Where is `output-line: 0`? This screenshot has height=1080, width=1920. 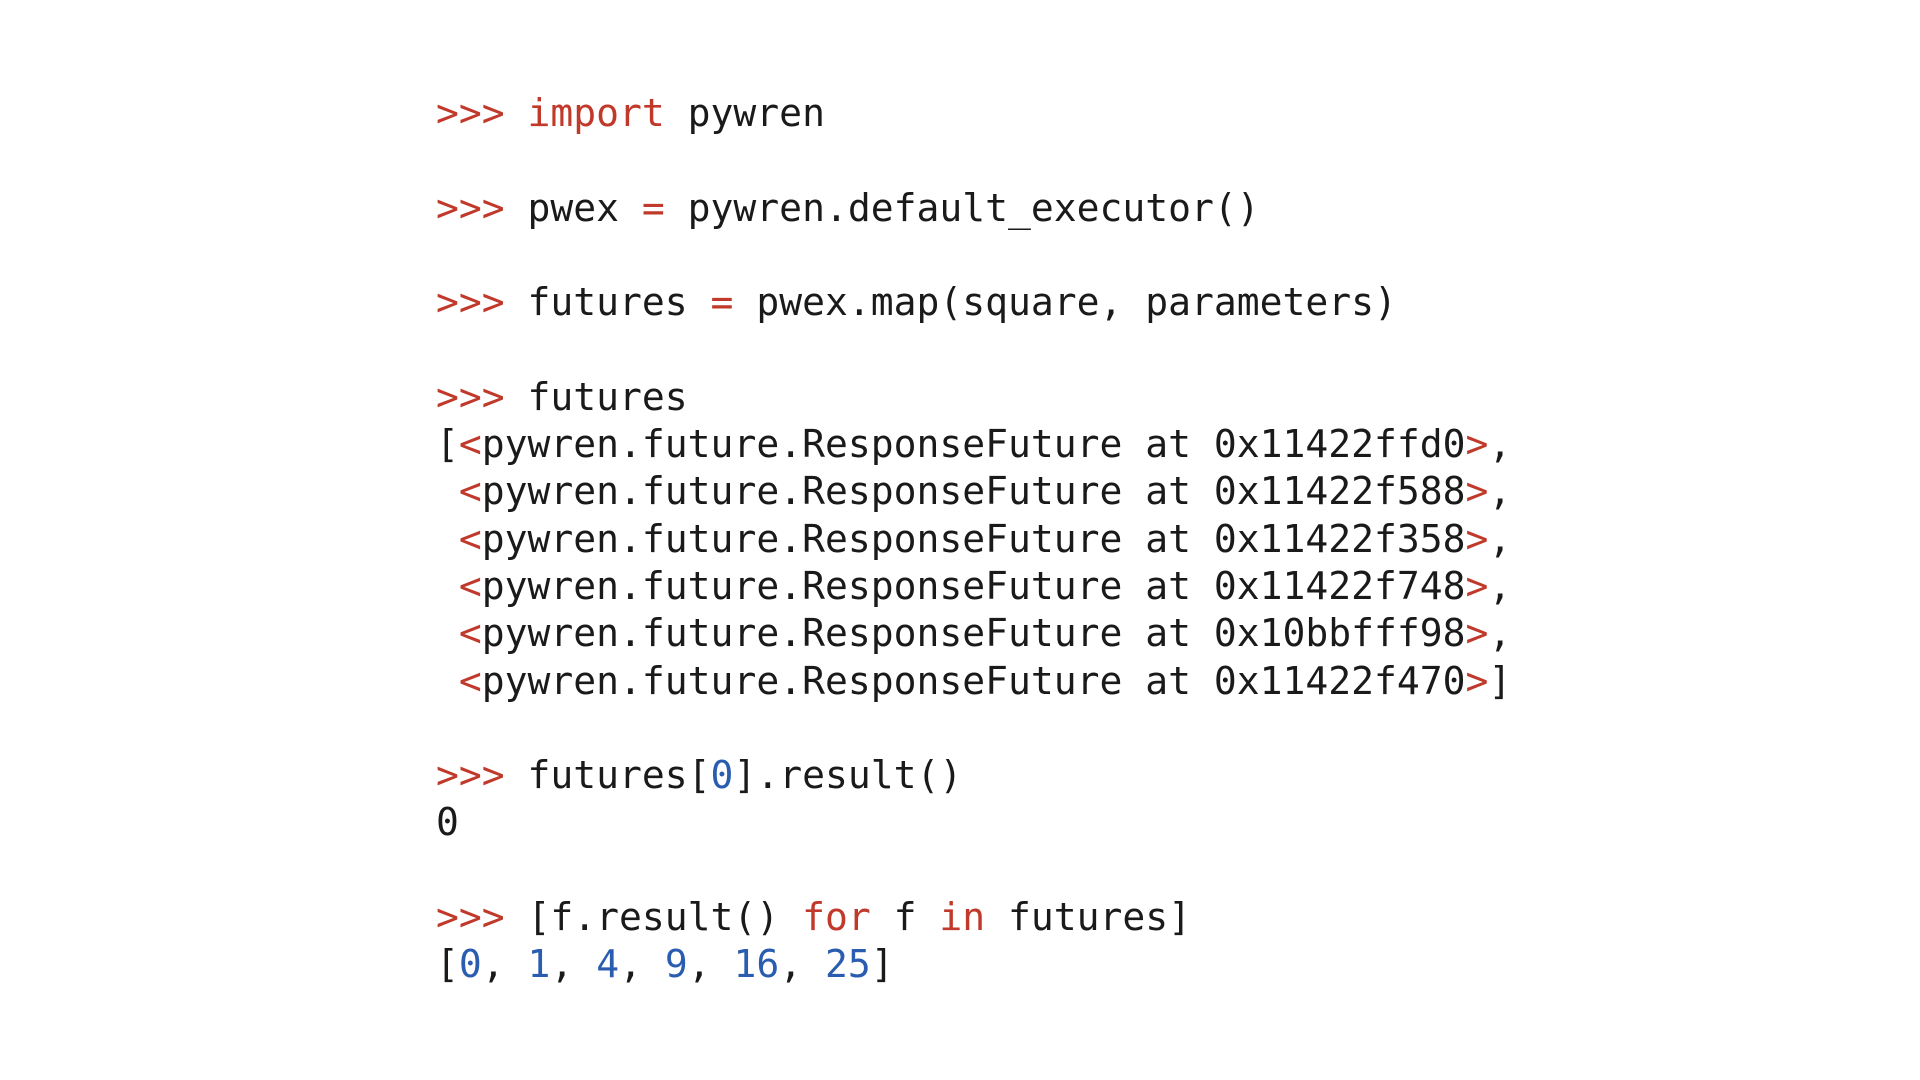
output-line: 0 is located at coordinates (973, 822).